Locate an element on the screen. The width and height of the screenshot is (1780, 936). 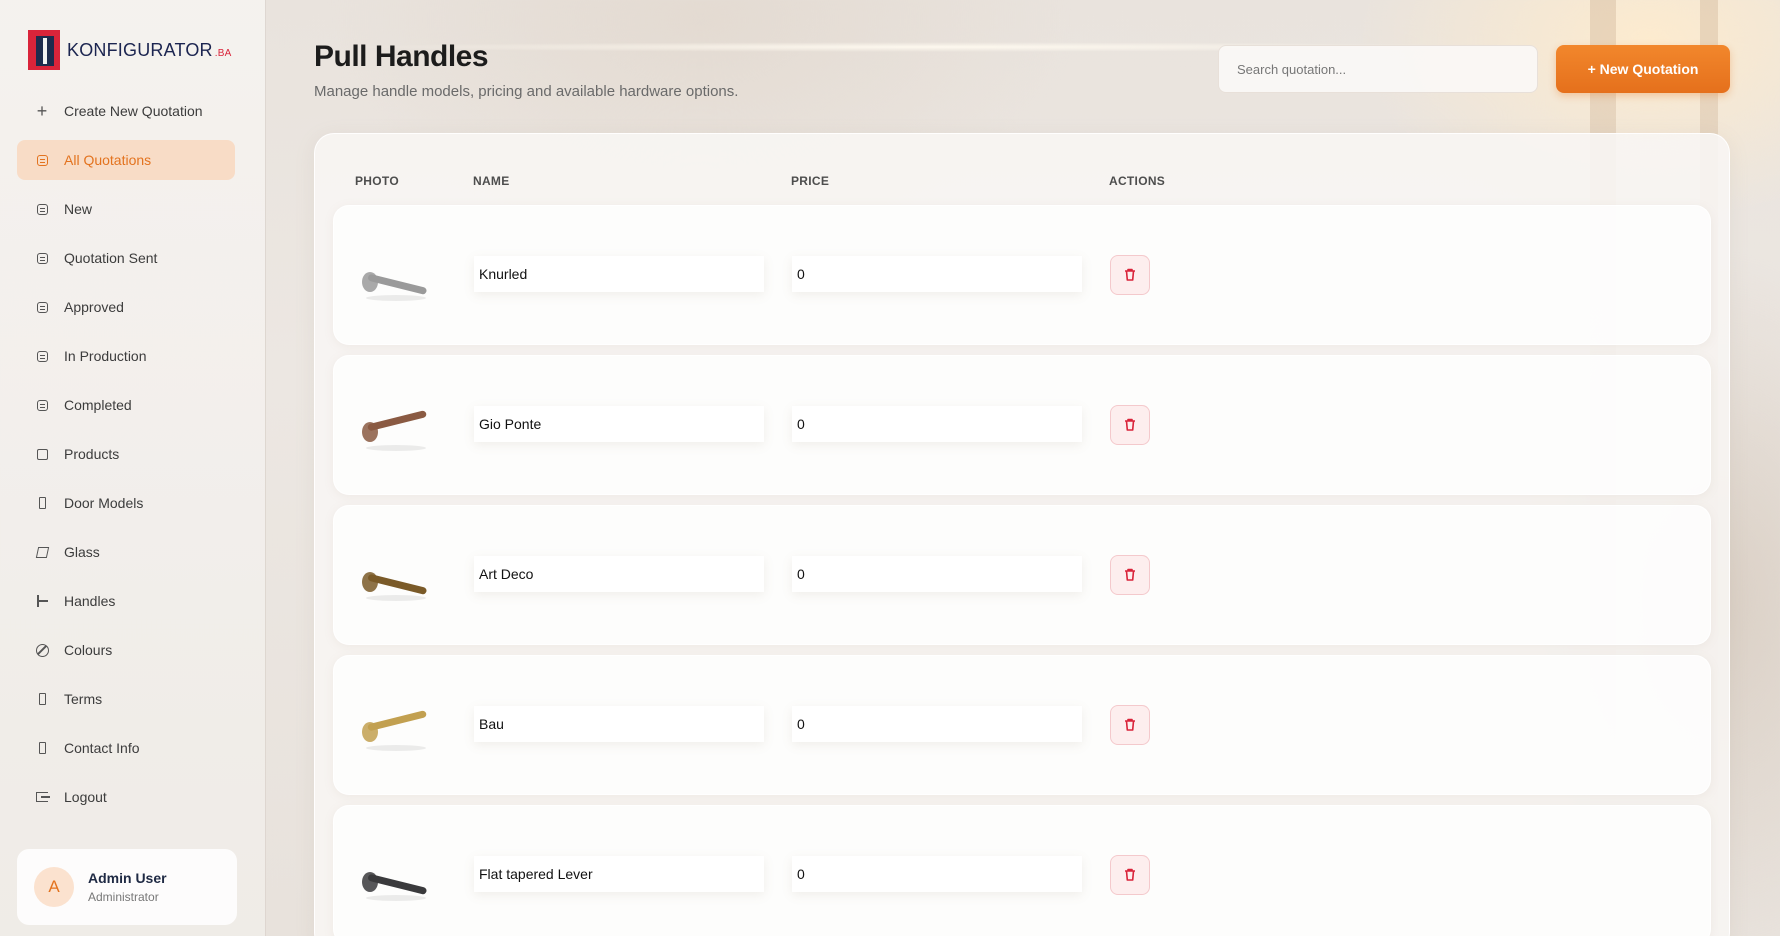
handle-icon is located at coordinates (42, 601).